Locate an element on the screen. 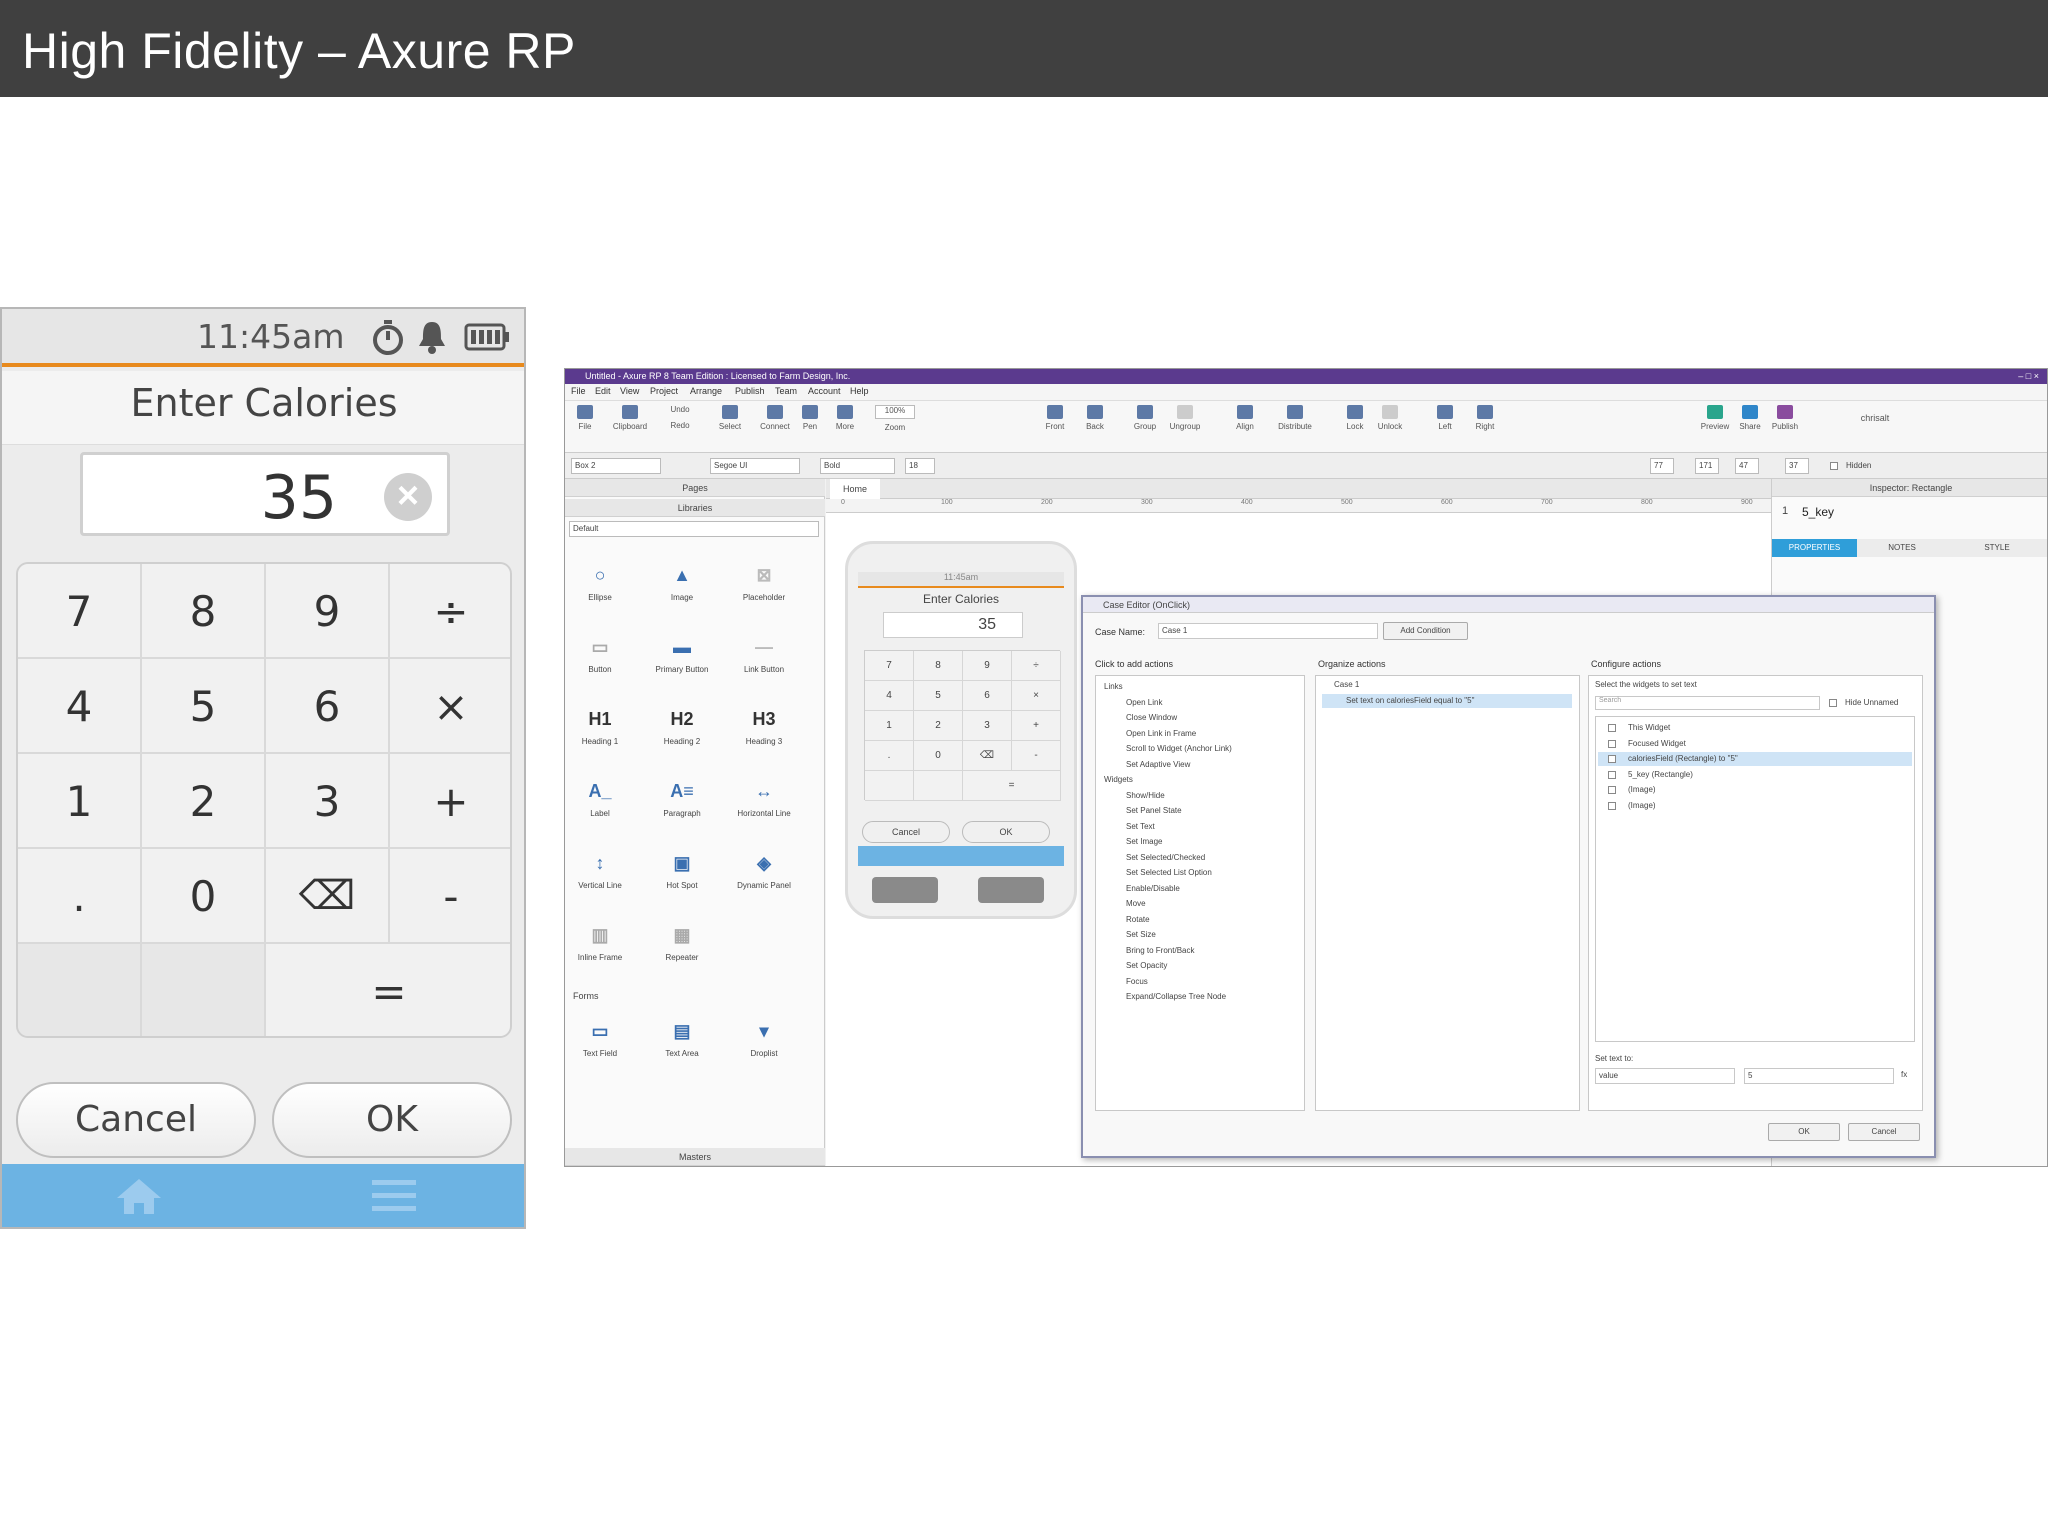 The height and width of the screenshot is (1536, 2048). forms-section: Forms is located at coordinates (586, 996).